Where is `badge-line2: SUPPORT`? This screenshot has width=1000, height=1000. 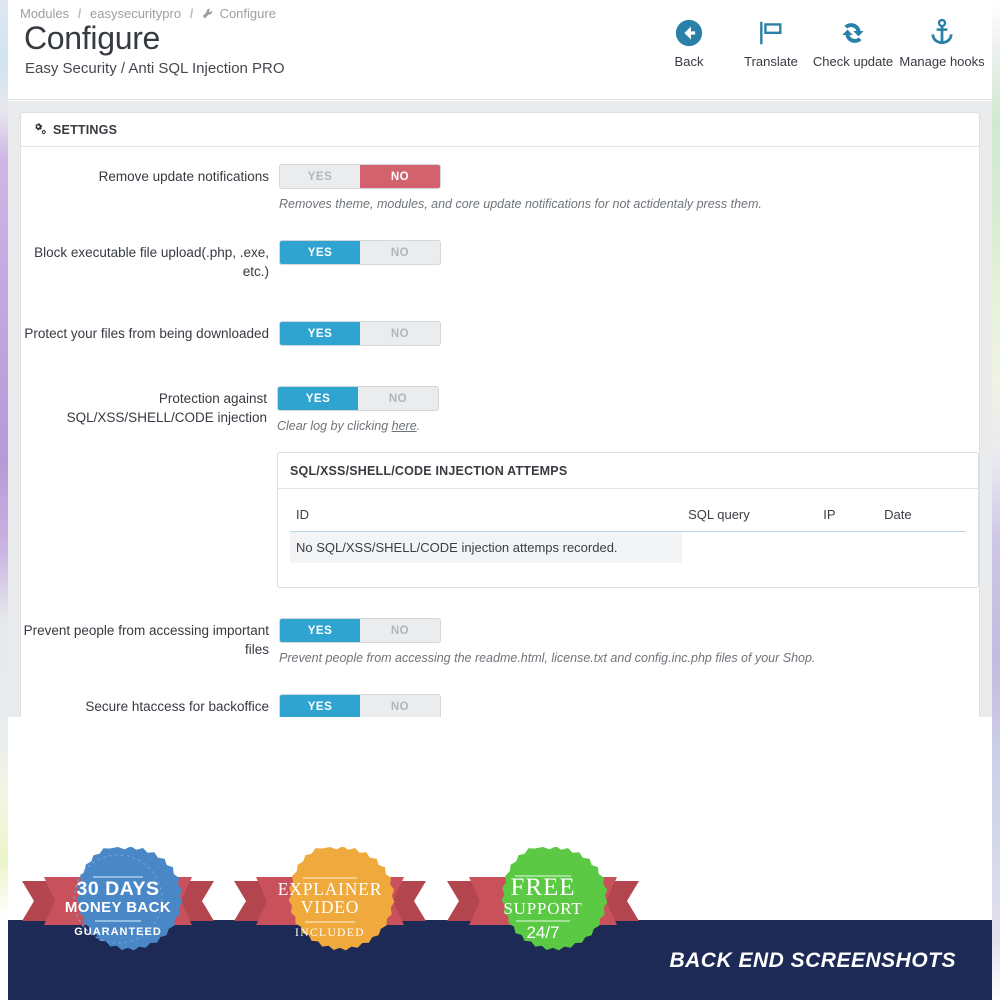 badge-line2: SUPPORT is located at coordinates (542, 908).